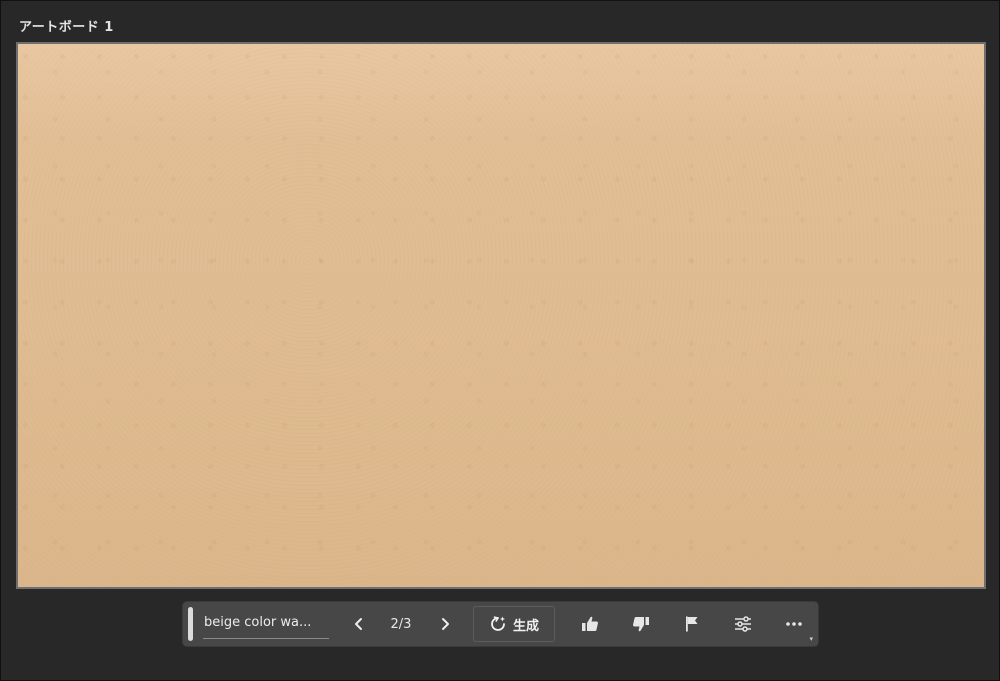  Describe the element at coordinates (190, 624) in the screenshot. I see `drag-handle` at that location.